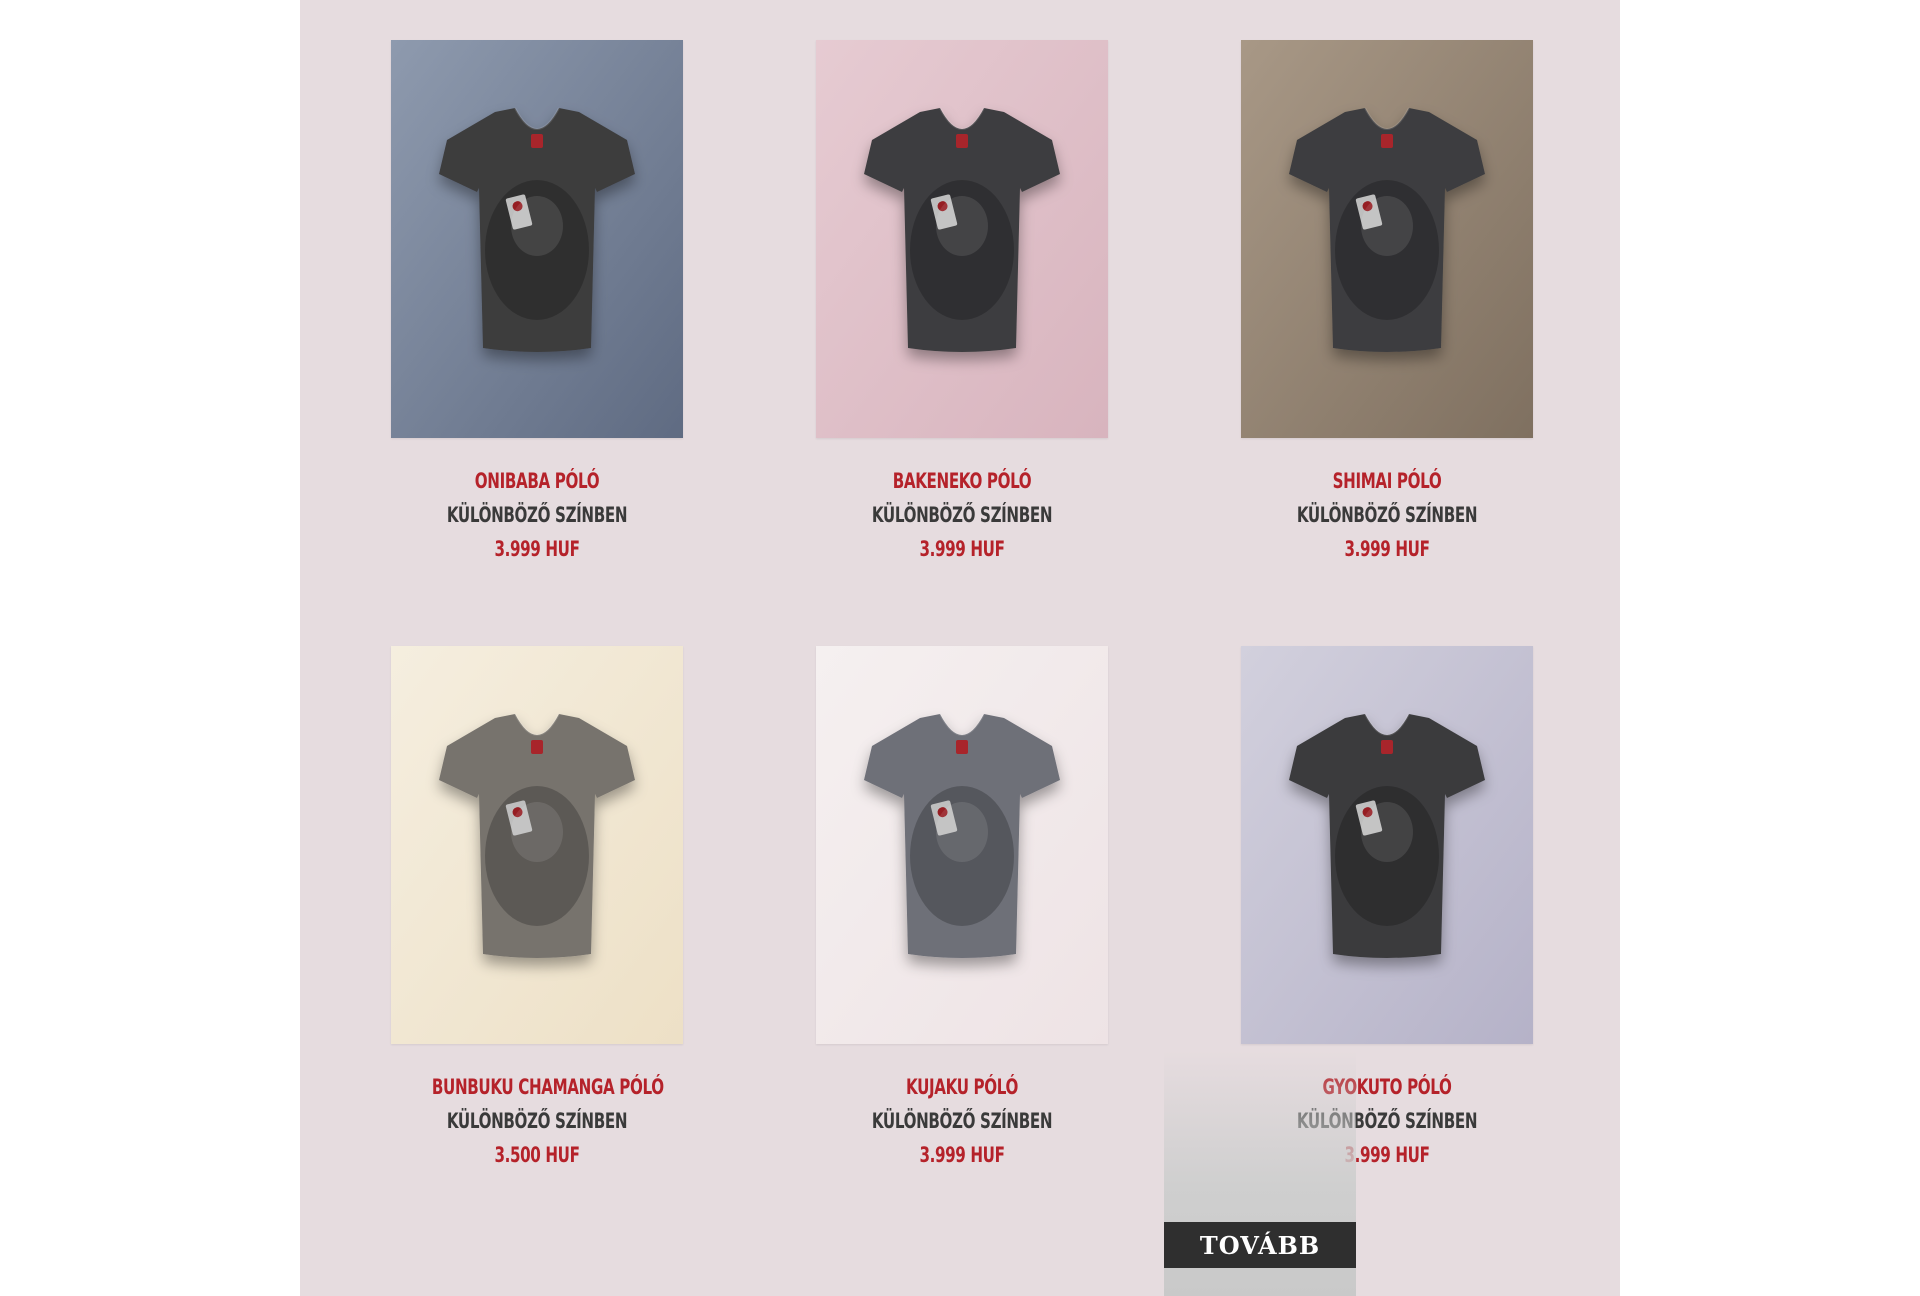 The width and height of the screenshot is (1920, 1296). What do you see at coordinates (537, 481) in the screenshot?
I see `product-name: Onibaba póló` at bounding box center [537, 481].